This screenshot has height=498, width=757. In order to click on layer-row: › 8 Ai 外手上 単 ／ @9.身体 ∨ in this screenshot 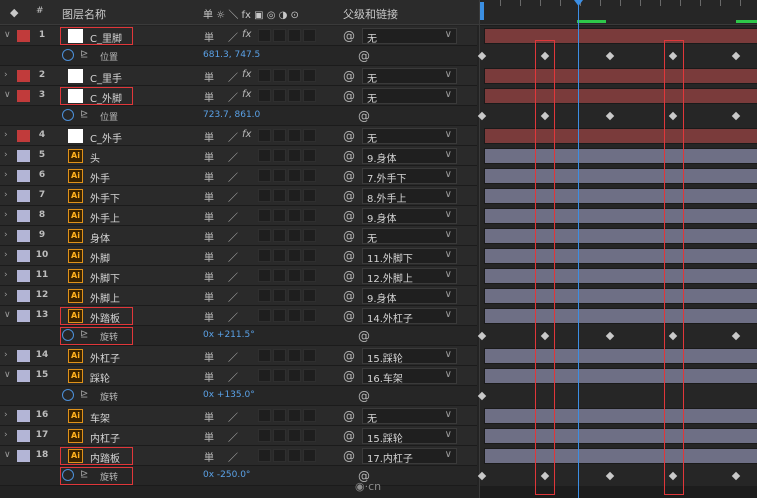, I will do `click(238, 216)`.